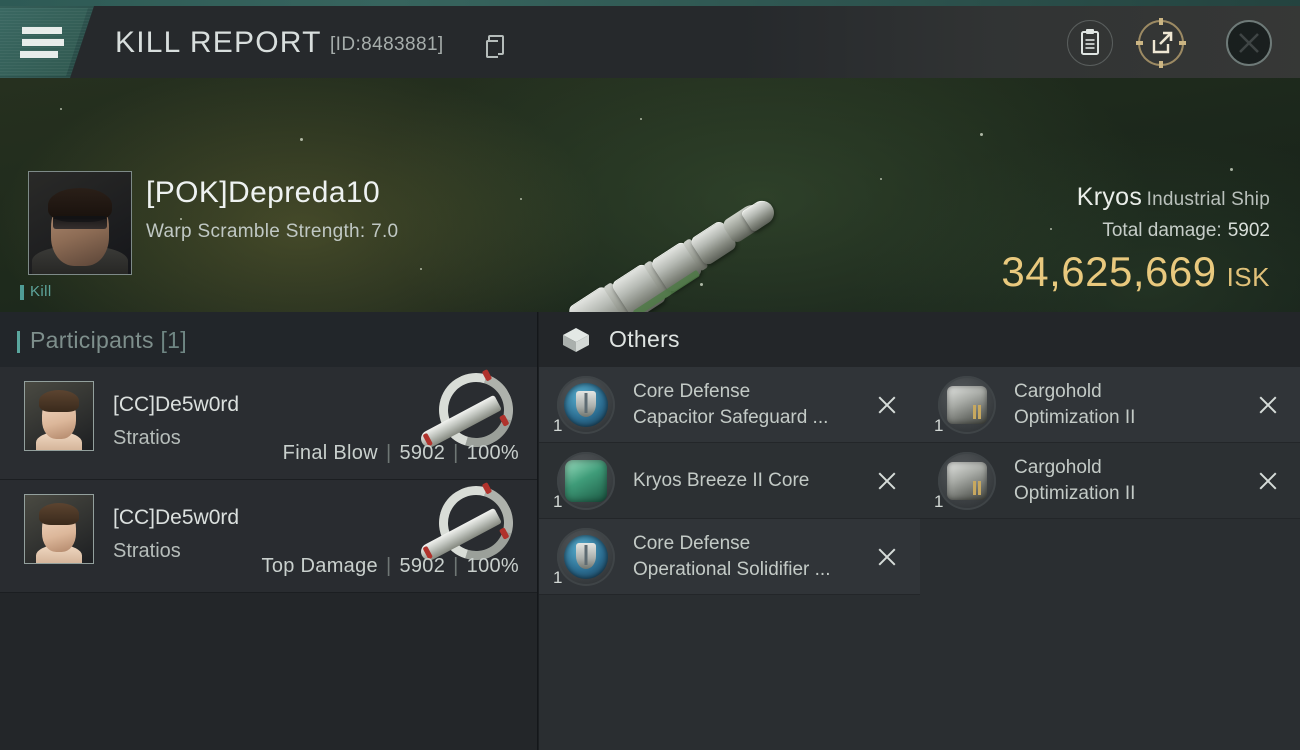 This screenshot has width=1300, height=750. What do you see at coordinates (1208, 199) in the screenshot?
I see `ship-class: Industrial Ship` at bounding box center [1208, 199].